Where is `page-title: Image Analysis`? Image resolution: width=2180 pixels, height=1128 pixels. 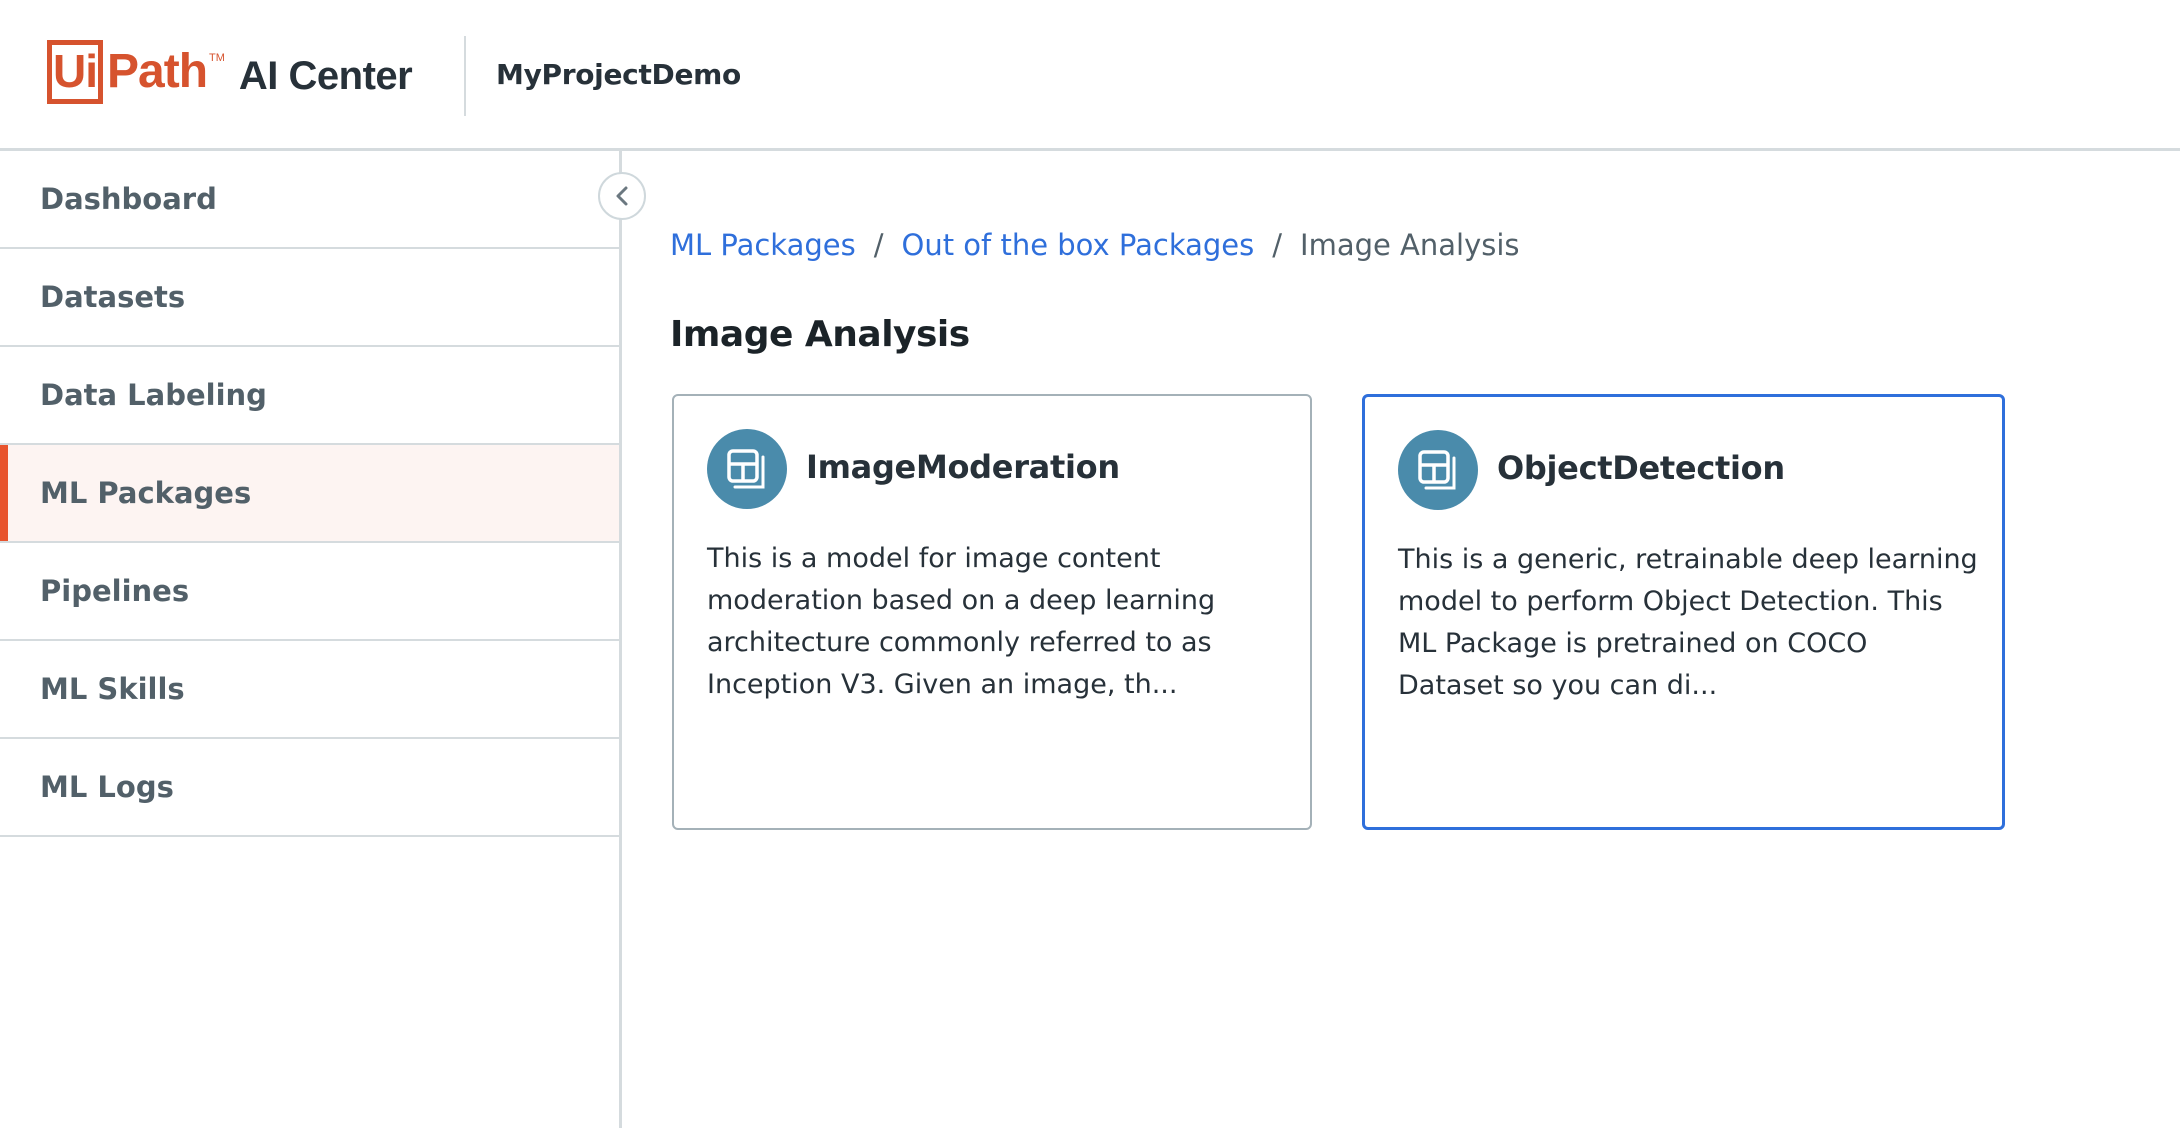
page-title: Image Analysis is located at coordinates (820, 334).